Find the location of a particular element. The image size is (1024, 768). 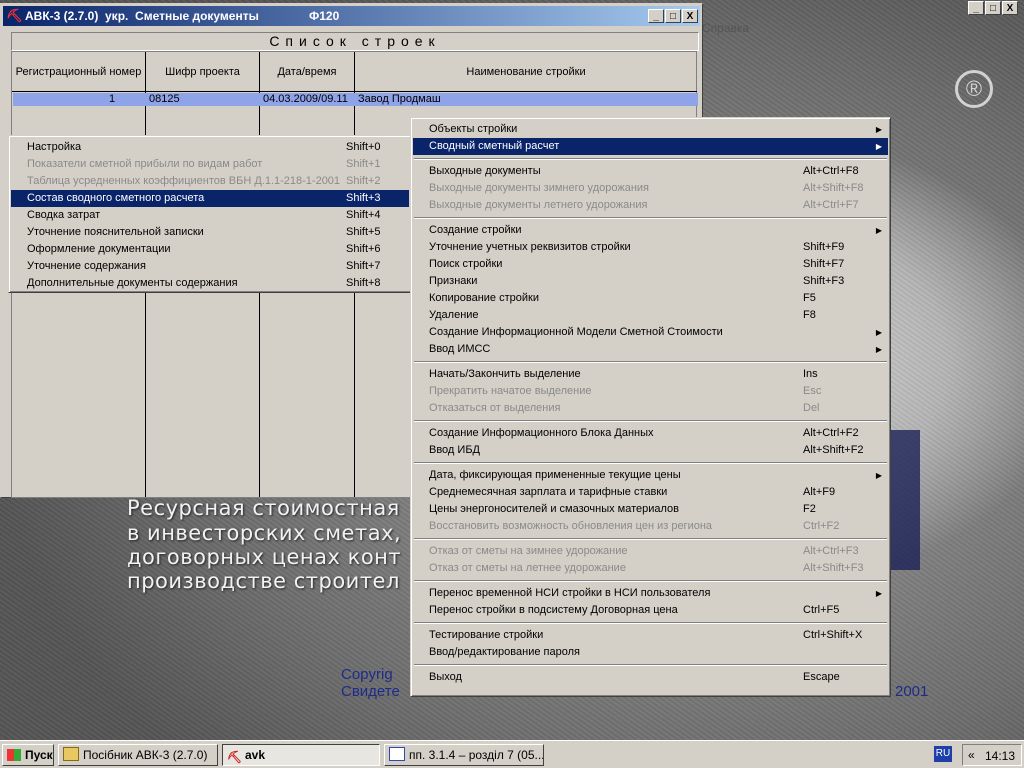

background-text-line: Ресурсная стоимостная is located at coordinates (263, 508).